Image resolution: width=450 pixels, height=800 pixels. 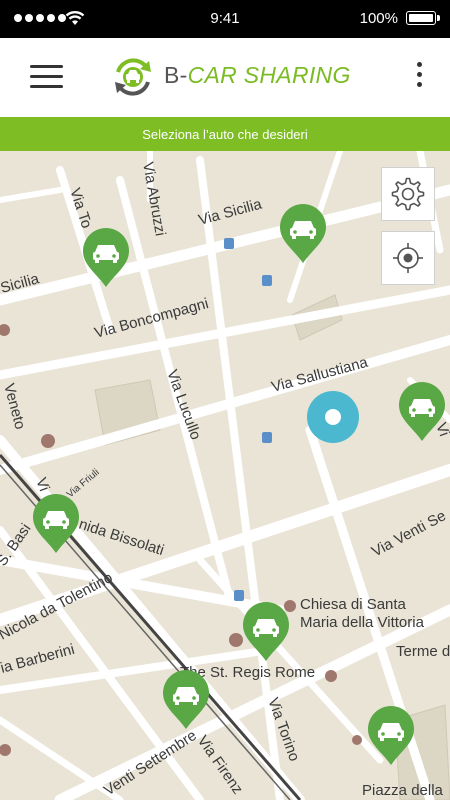 I want to click on poi-label-chiesa-line2: Maria della Vittoria, so click(x=362, y=622).